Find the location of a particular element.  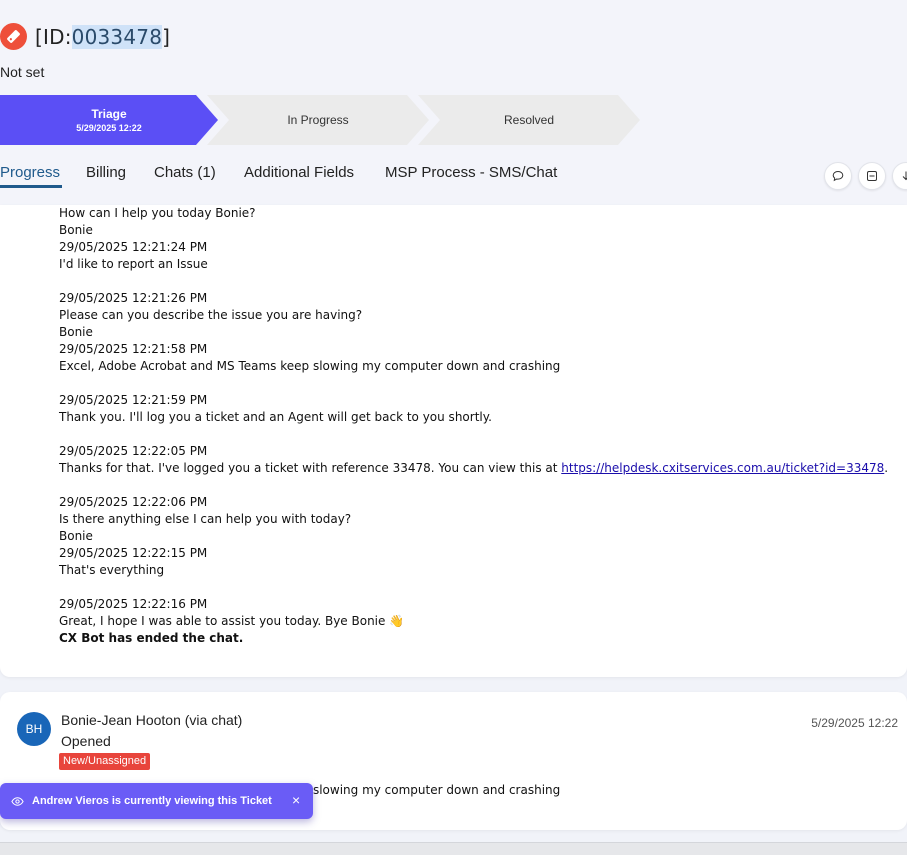

comment-icon is located at coordinates (838, 176).